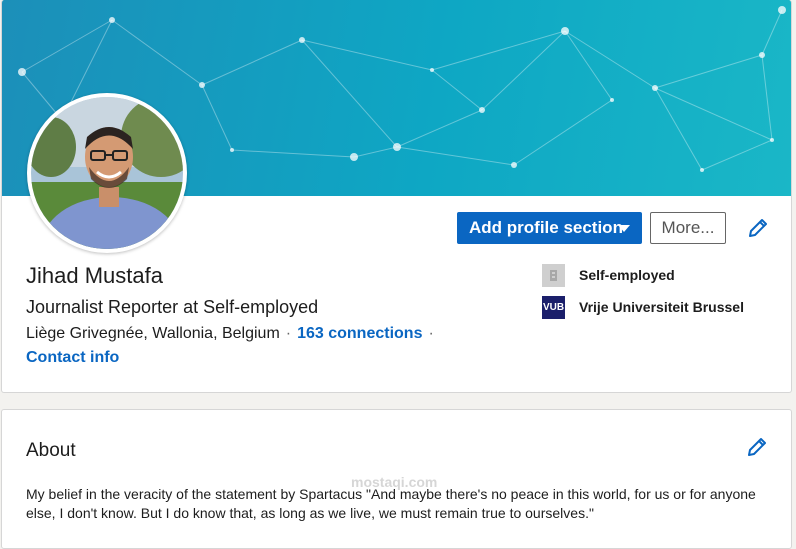 This screenshot has width=796, height=549. What do you see at coordinates (94, 275) in the screenshot?
I see `profile-name: Jihad Mustafa` at bounding box center [94, 275].